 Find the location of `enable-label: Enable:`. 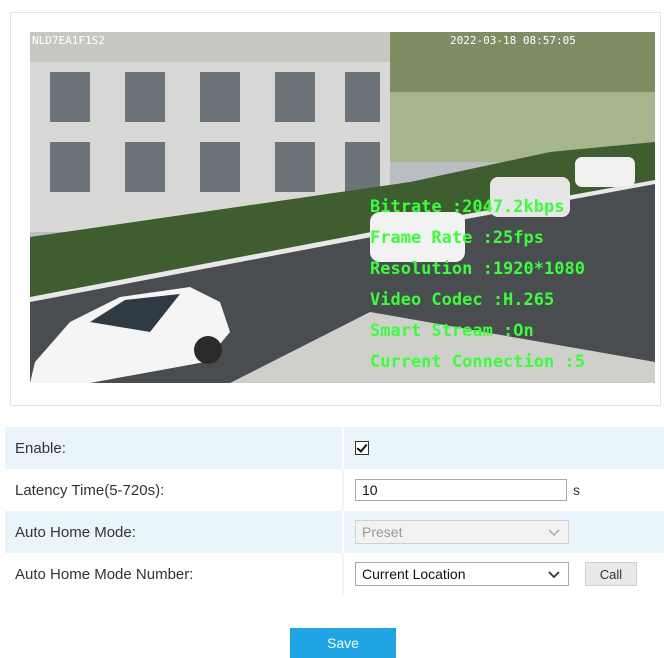

enable-label: Enable: is located at coordinates (40, 448).